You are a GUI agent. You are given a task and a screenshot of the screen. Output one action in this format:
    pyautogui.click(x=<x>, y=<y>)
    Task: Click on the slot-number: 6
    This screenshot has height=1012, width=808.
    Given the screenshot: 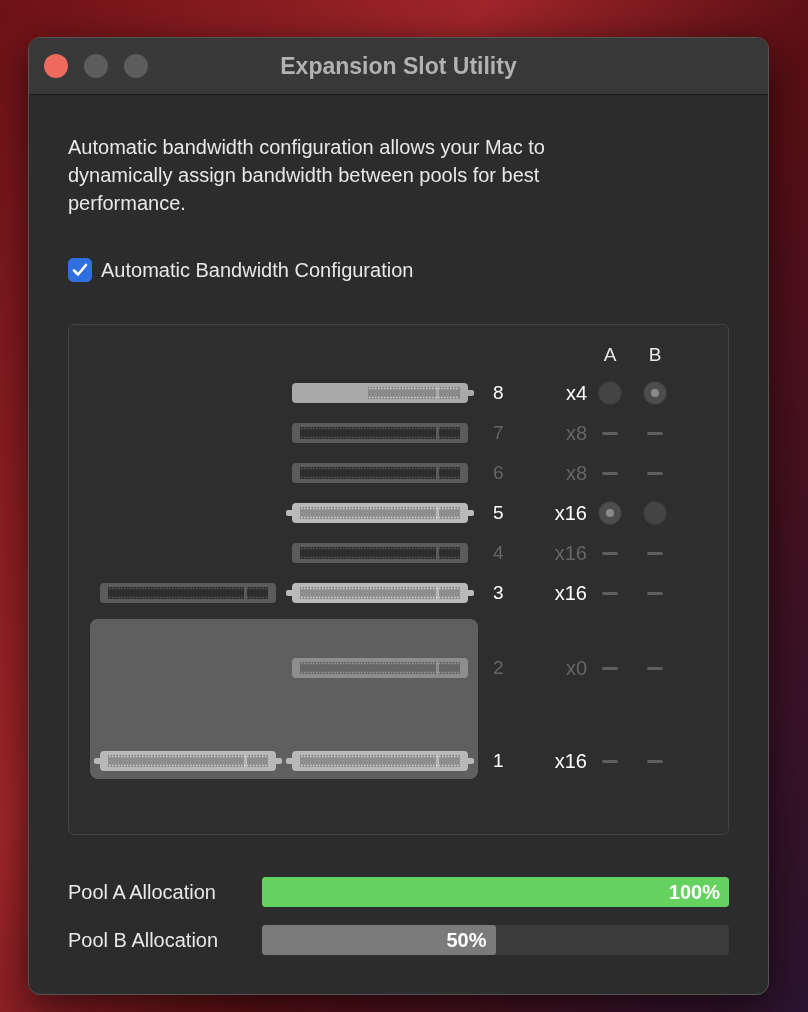 What is the action you would take?
    pyautogui.click(x=498, y=473)
    